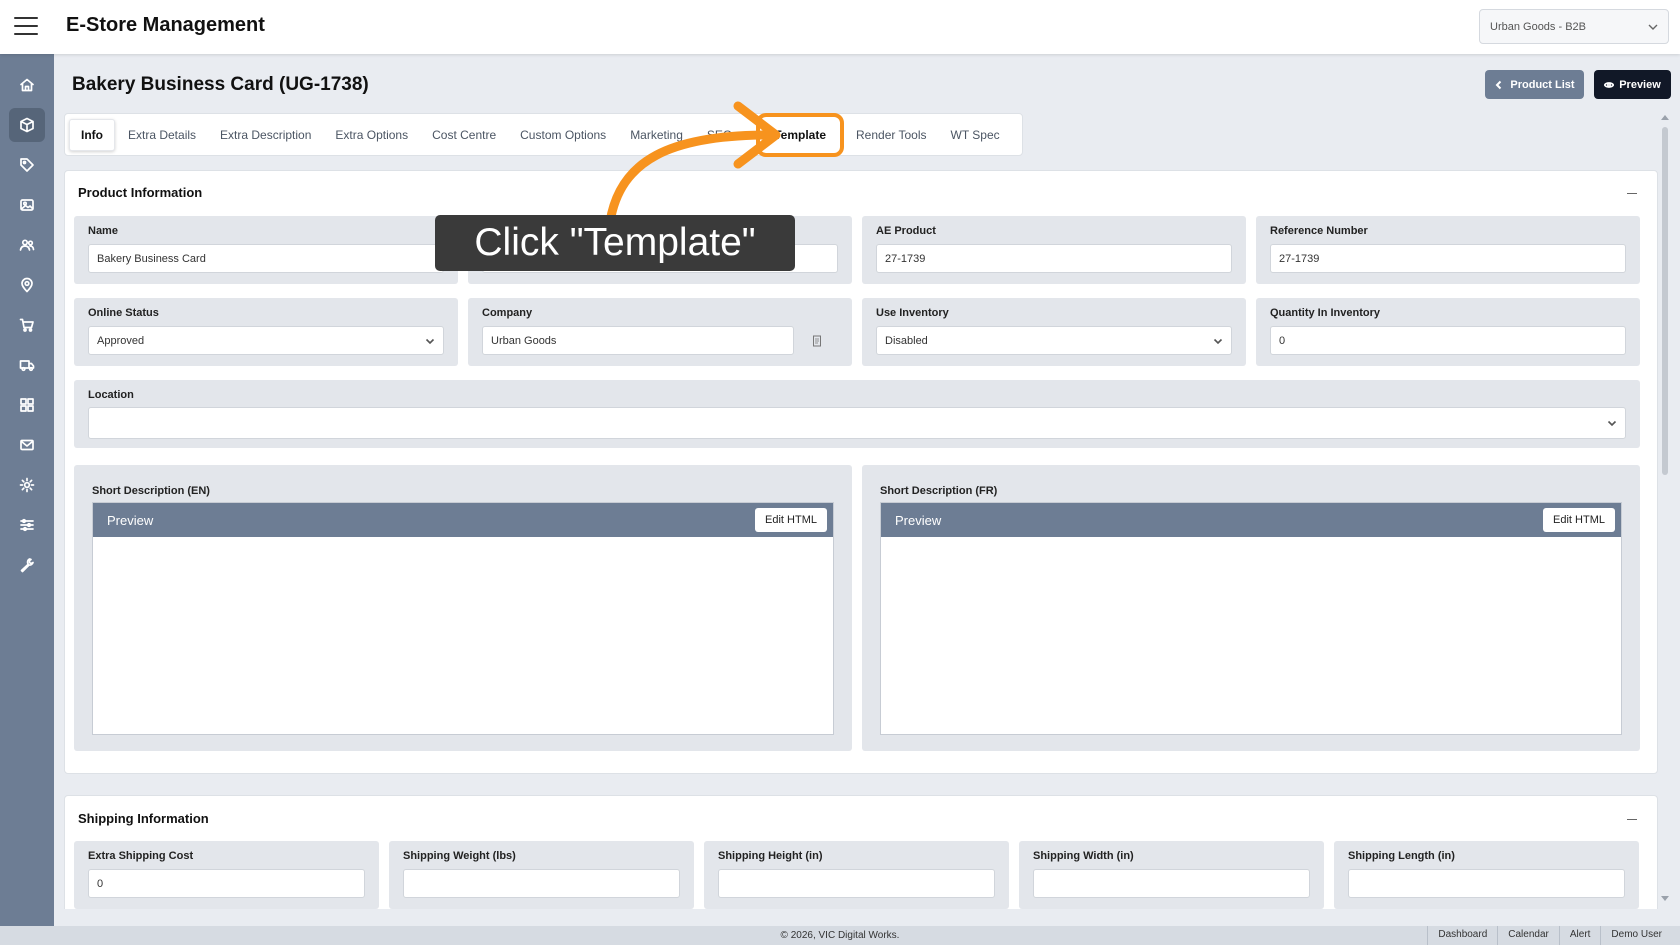  I want to click on quantity-input: 0, so click(1448, 340).